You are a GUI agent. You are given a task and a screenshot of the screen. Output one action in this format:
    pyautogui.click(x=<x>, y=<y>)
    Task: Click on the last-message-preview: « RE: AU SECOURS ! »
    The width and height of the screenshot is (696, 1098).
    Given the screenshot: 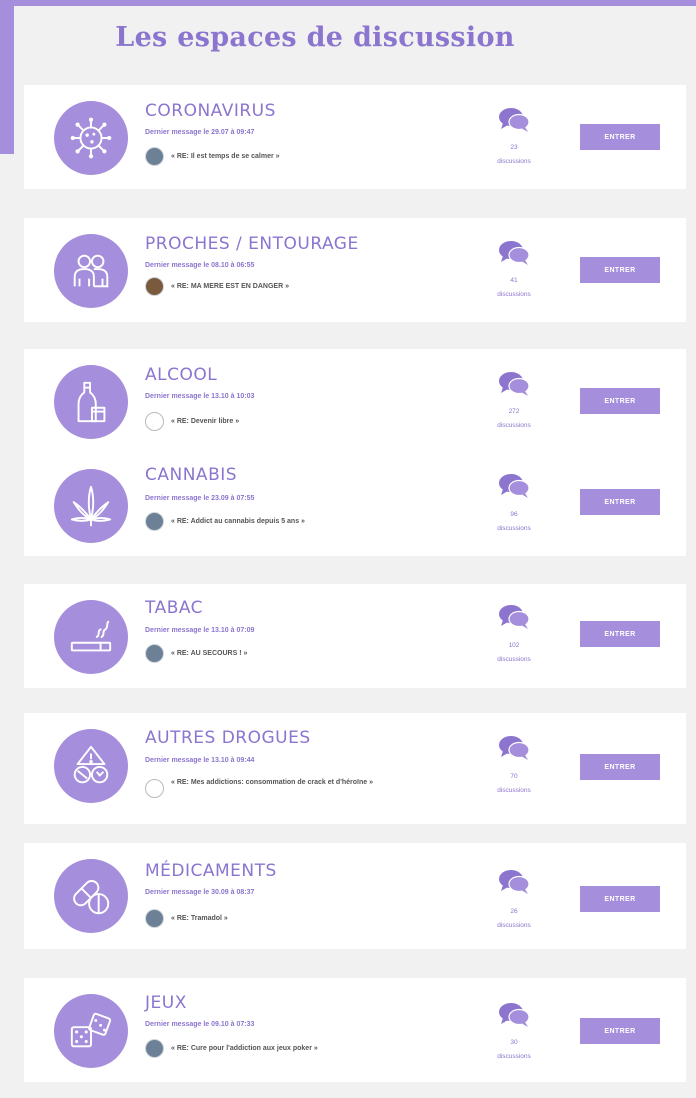 What is the action you would take?
    pyautogui.click(x=316, y=653)
    